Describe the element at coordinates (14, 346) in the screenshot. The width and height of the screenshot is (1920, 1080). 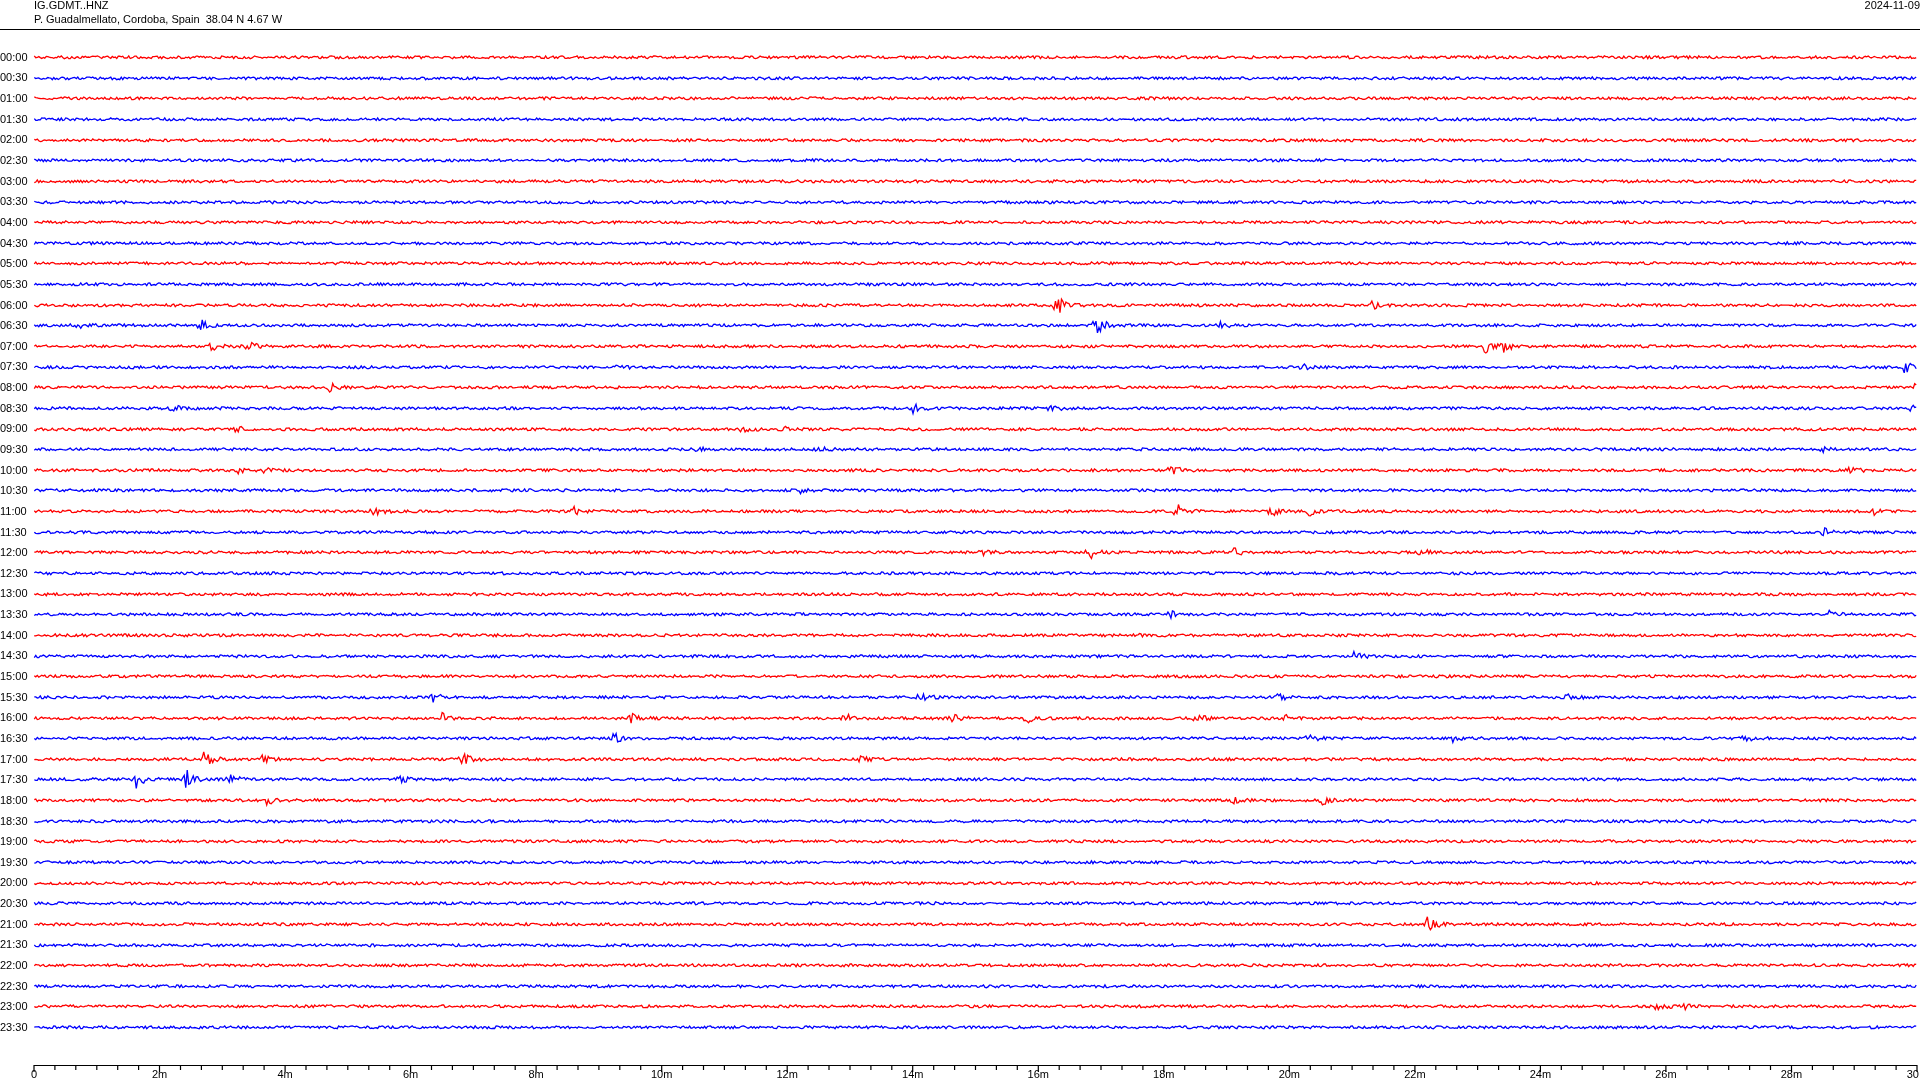
I see `trace-time-label: 07:00` at that location.